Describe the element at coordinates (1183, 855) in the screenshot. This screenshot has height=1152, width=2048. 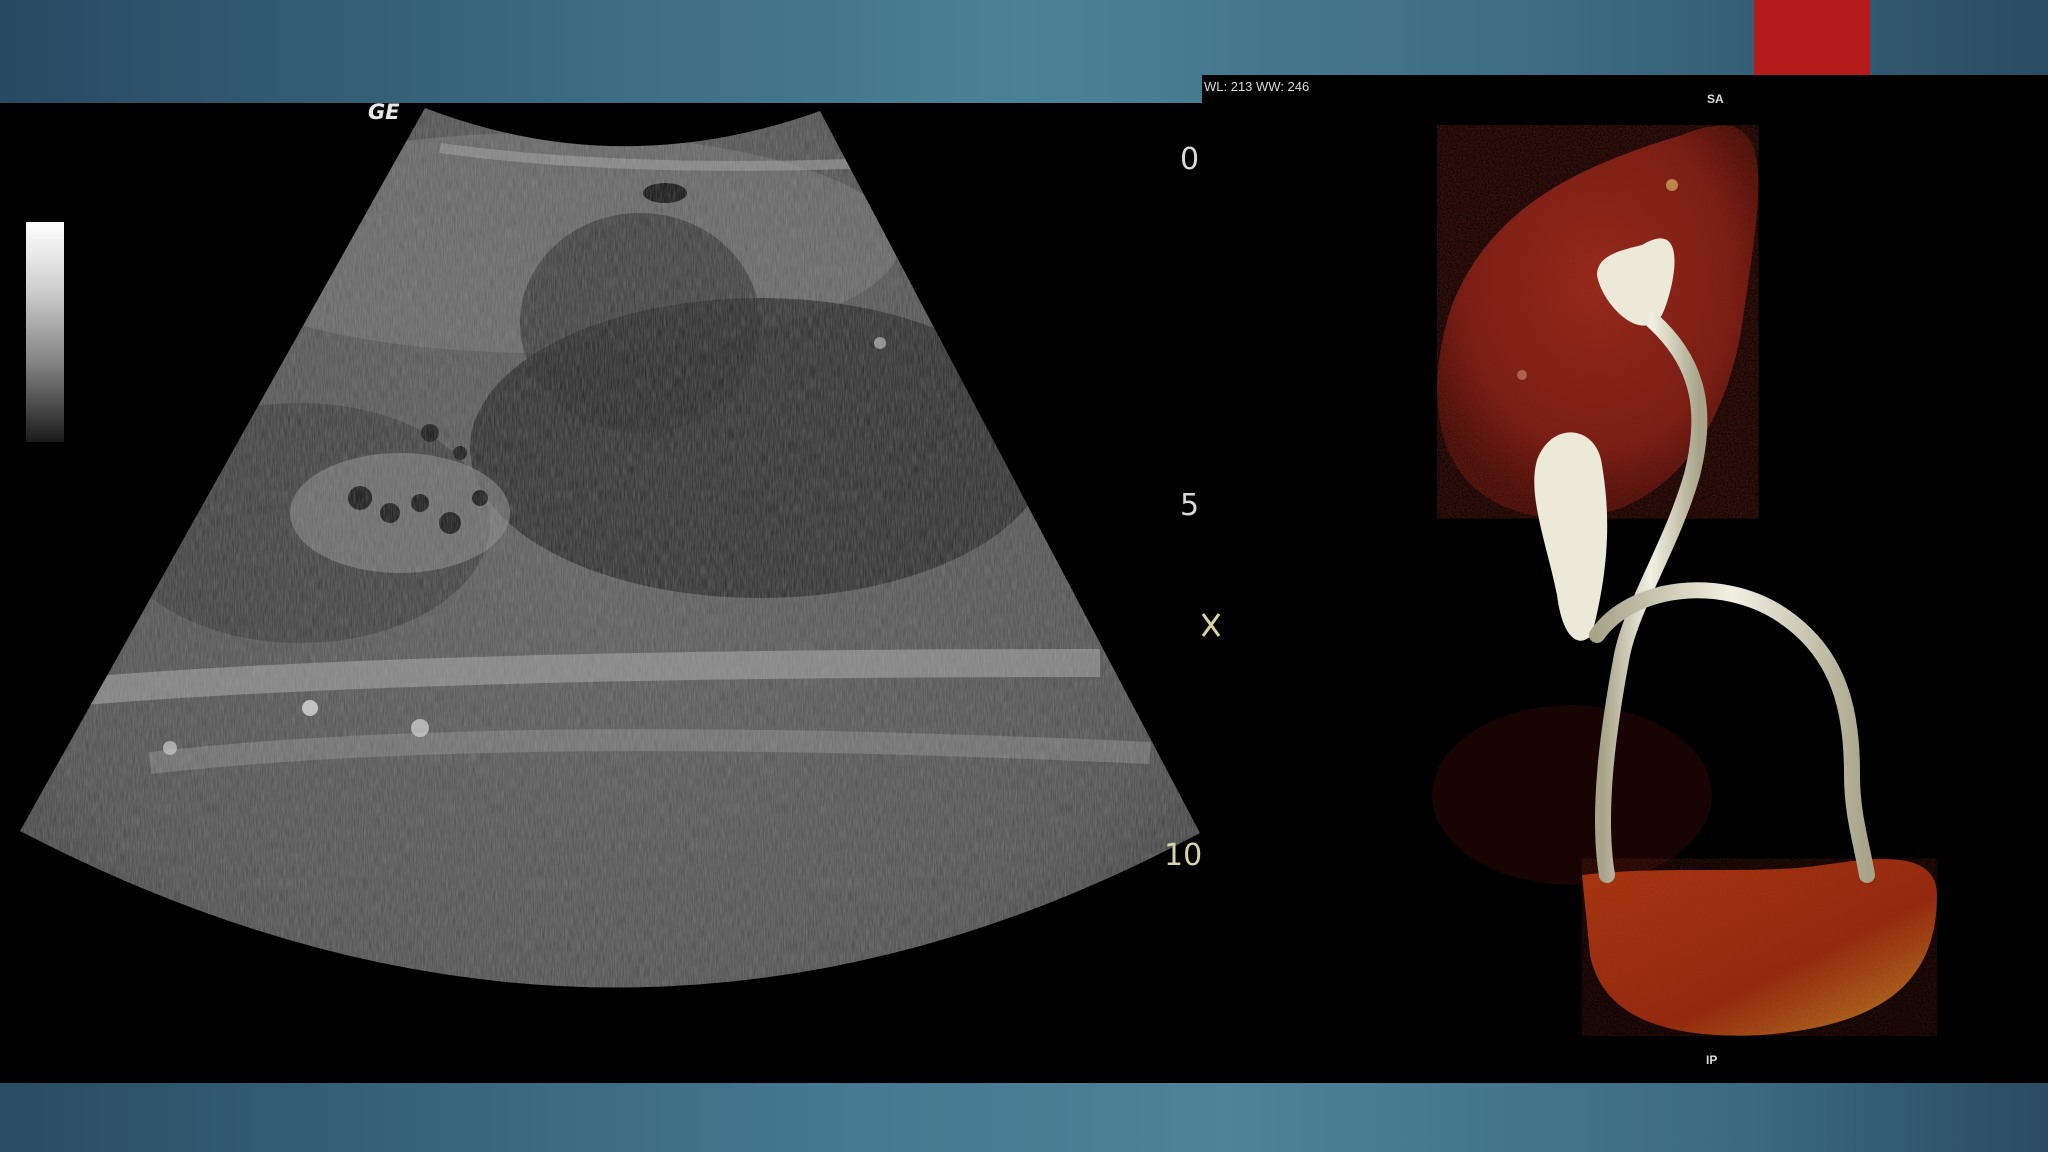
I see `depth-label-10: 10` at that location.